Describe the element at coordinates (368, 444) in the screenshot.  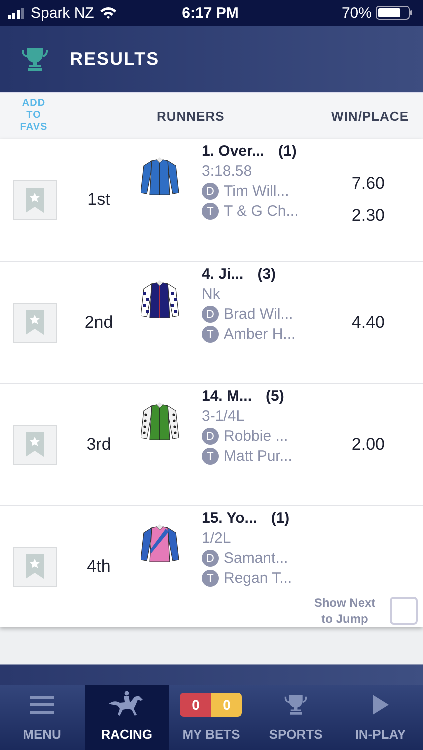
I see `dividend-value: 2.00` at that location.